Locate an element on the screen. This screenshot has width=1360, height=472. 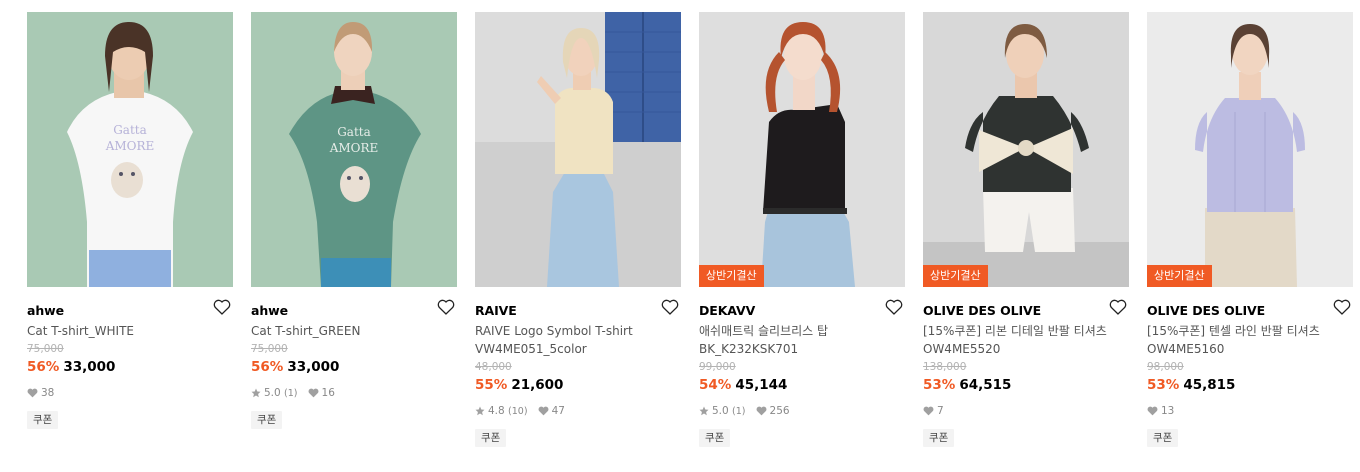
product-name-line2: OW4ME5520 is located at coordinates (962, 349).